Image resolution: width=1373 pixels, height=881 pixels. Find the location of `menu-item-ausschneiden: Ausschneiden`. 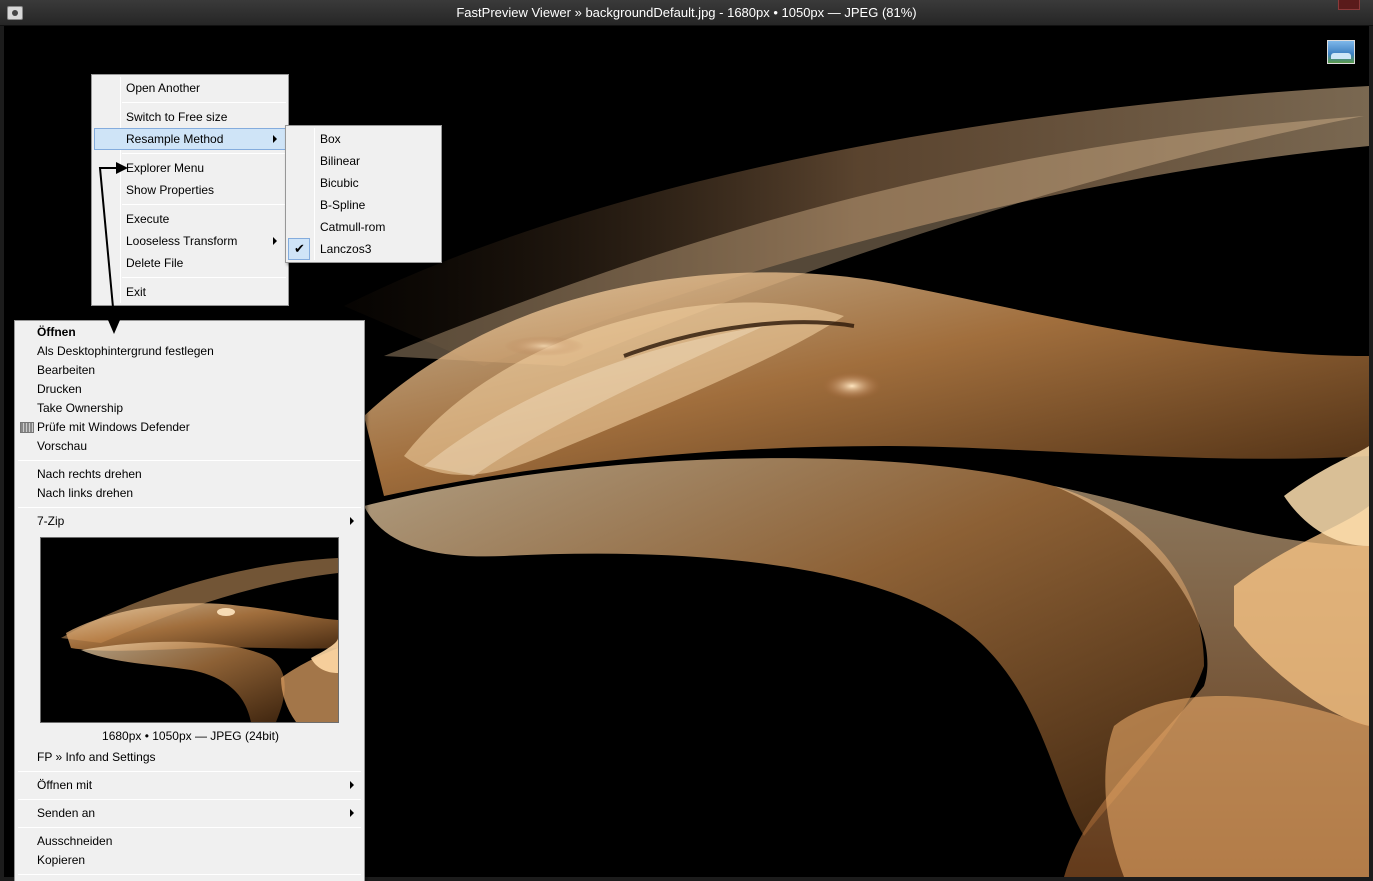

menu-item-ausschneiden: Ausschneiden is located at coordinates (189, 841).